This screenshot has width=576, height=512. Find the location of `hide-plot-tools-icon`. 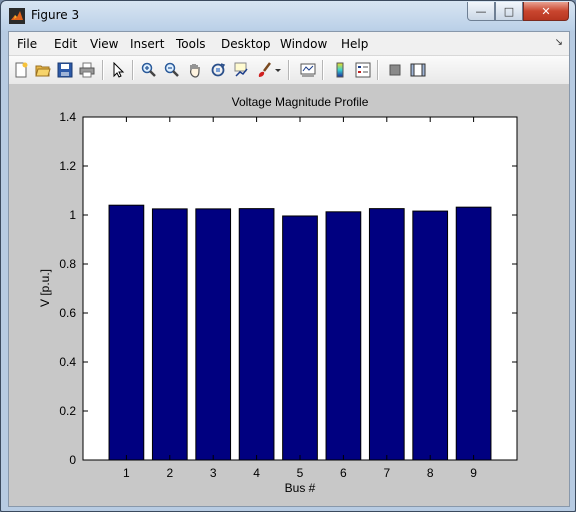

hide-plot-tools-icon is located at coordinates (395, 70).